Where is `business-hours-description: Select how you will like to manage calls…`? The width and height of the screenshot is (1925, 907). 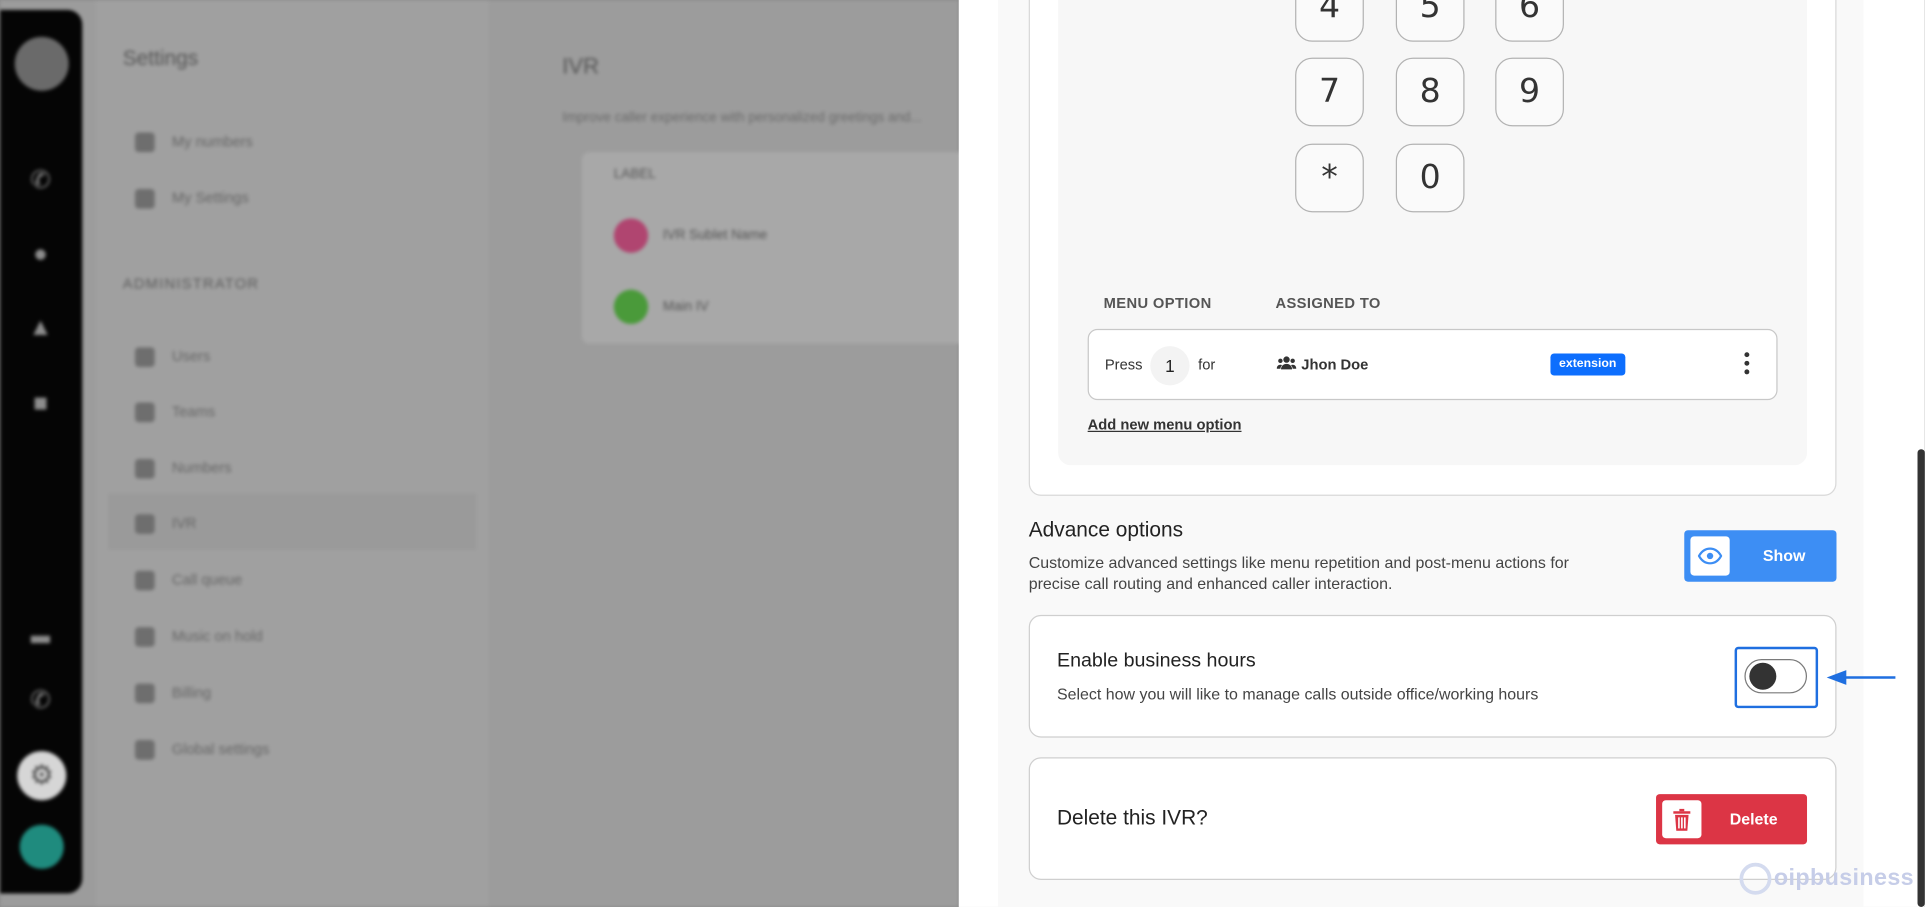
business-hours-description: Select how you will like to manage calls… is located at coordinates (1297, 694).